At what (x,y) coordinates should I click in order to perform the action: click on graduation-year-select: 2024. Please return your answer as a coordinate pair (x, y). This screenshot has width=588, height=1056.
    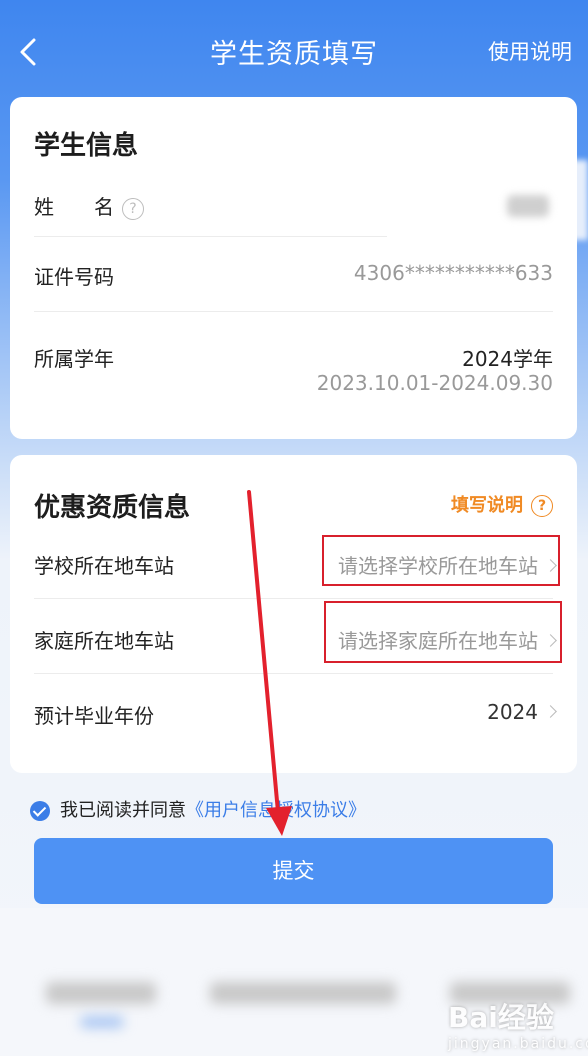
    Looking at the image, I should click on (522, 712).